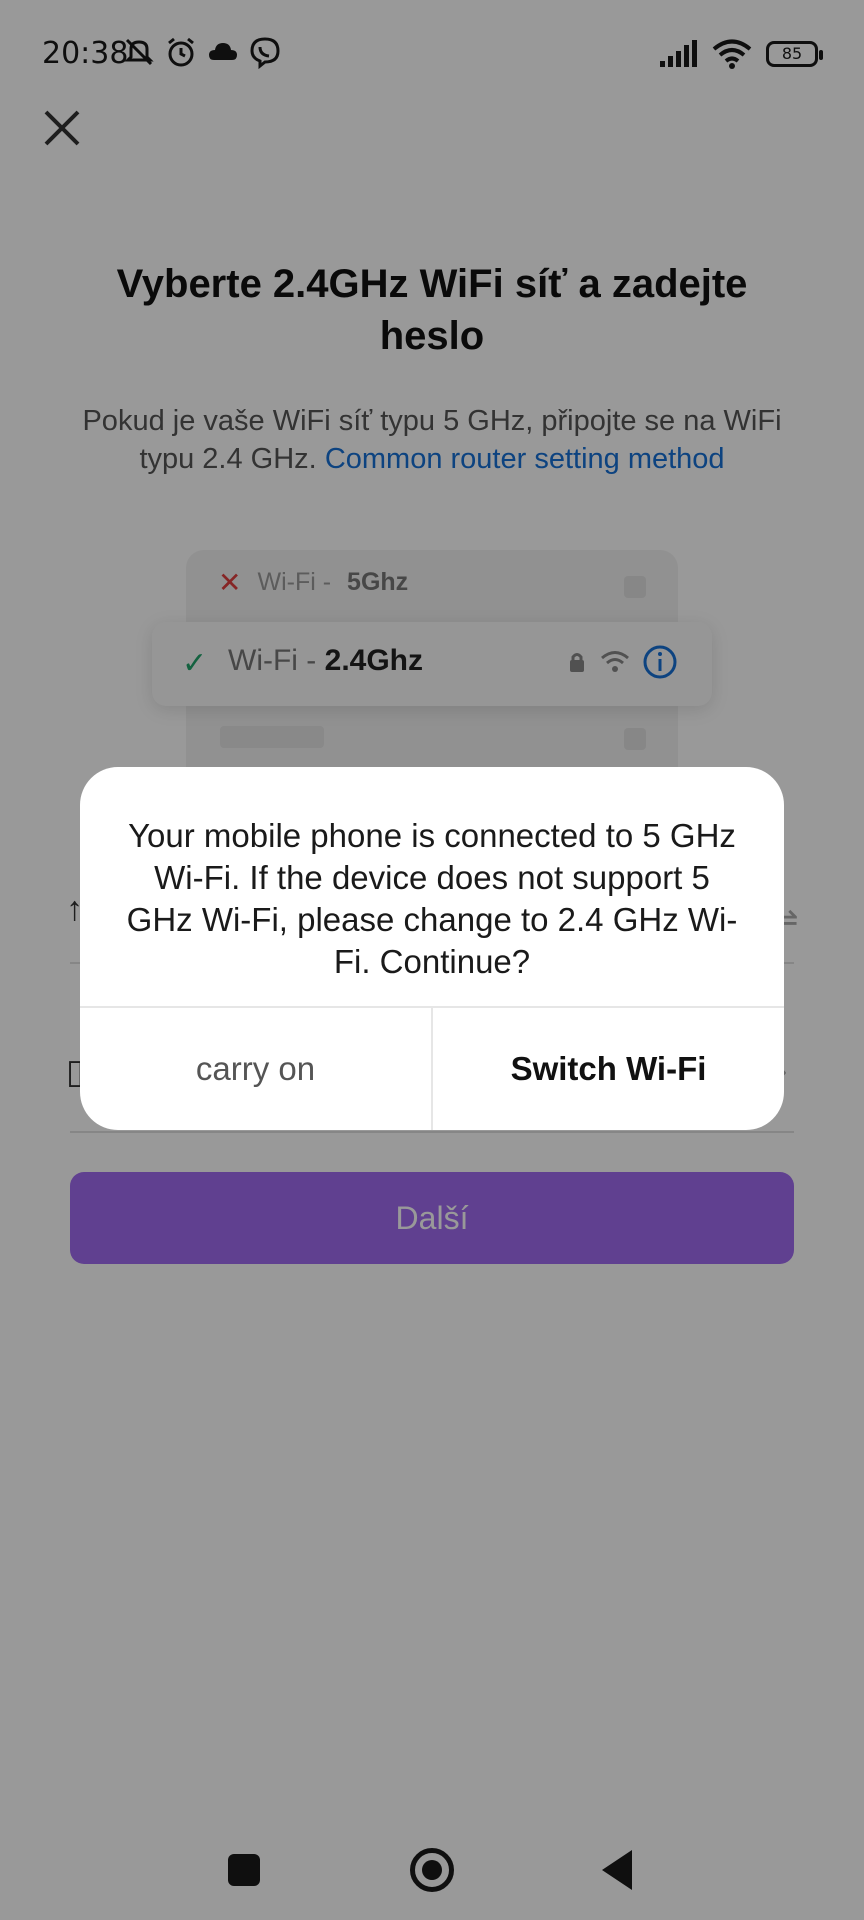 This screenshot has height=1920, width=864. Describe the element at coordinates (608, 1069) in the screenshot. I see `switch-wifi-button: Switch Wi-Fi` at that location.